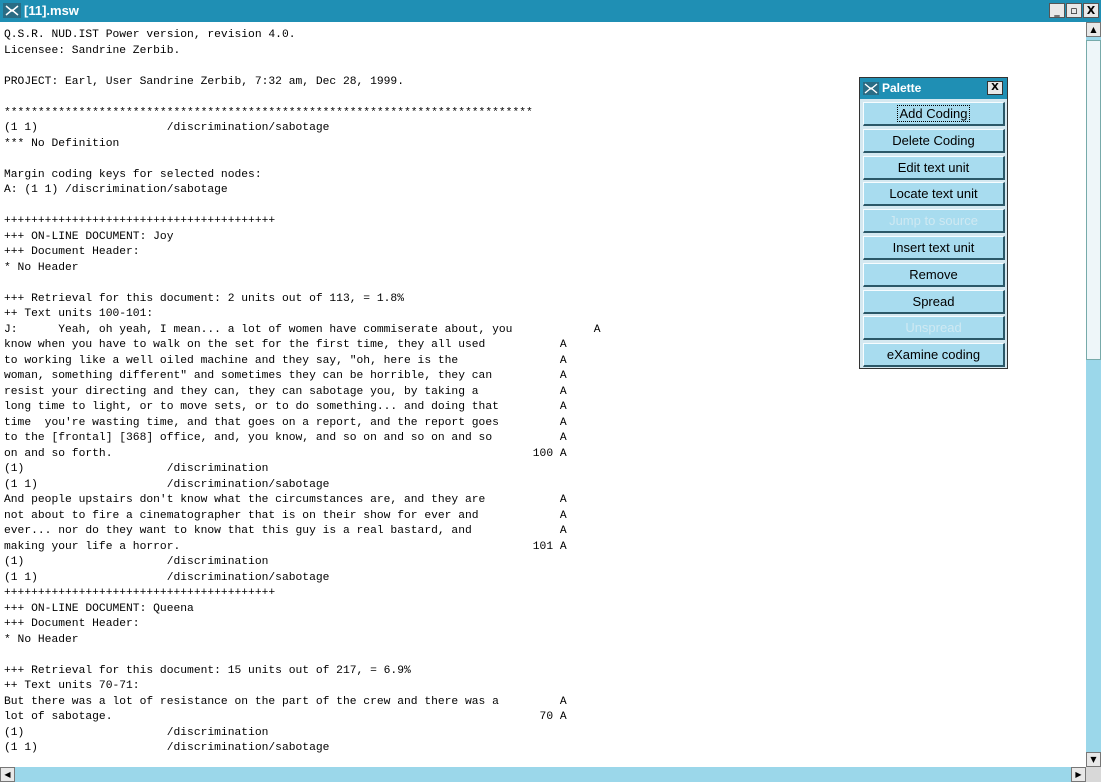 The image size is (1101, 782). I want to click on locate-text-unit-label: Locate text unit, so click(933, 194).